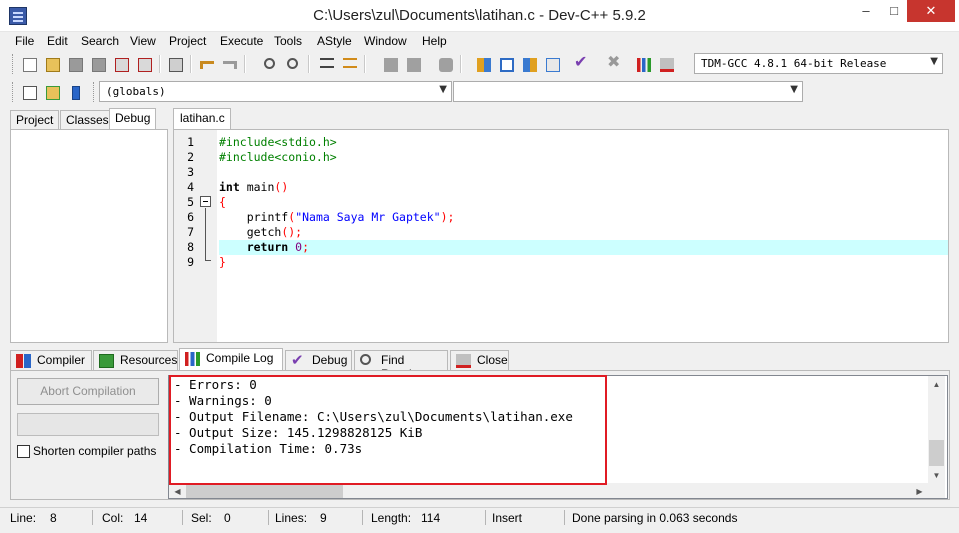 This screenshot has width=959, height=533. I want to click on close-icon, so click(463, 361).